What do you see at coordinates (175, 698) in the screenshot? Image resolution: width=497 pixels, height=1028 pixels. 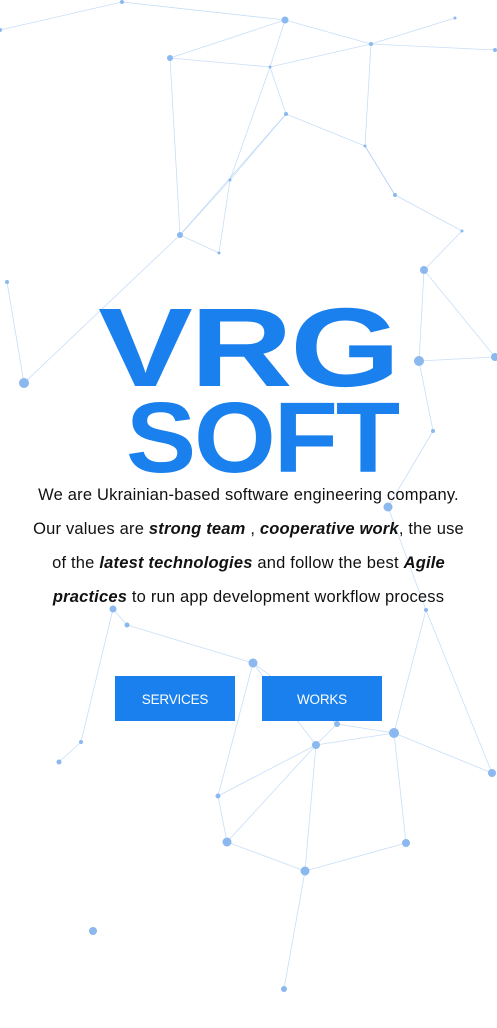 I see `services-button: SERVICES` at bounding box center [175, 698].